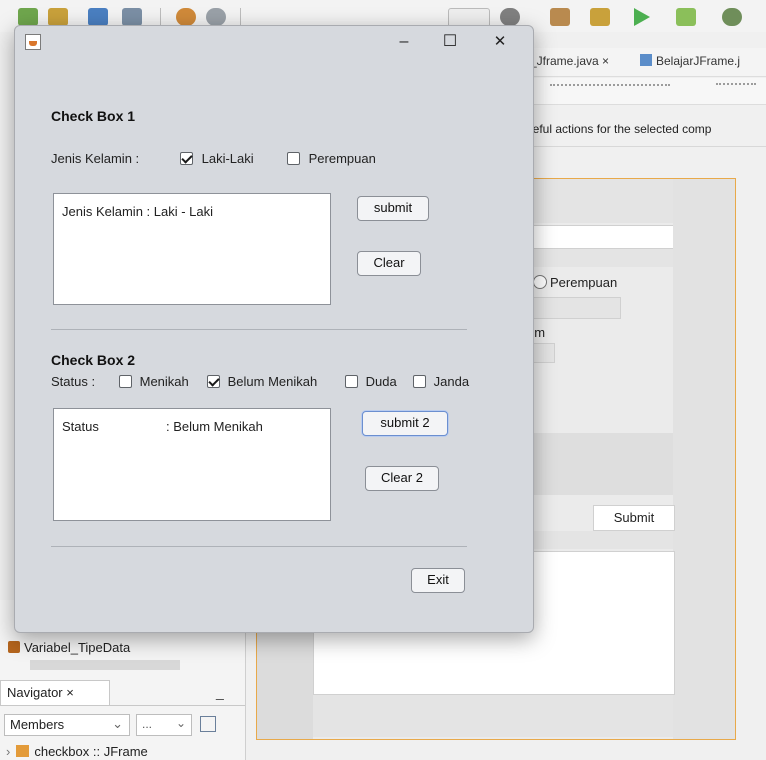 This screenshot has height=760, width=766. What do you see at coordinates (405, 423) in the screenshot?
I see `submit-2-button: submit 2` at bounding box center [405, 423].